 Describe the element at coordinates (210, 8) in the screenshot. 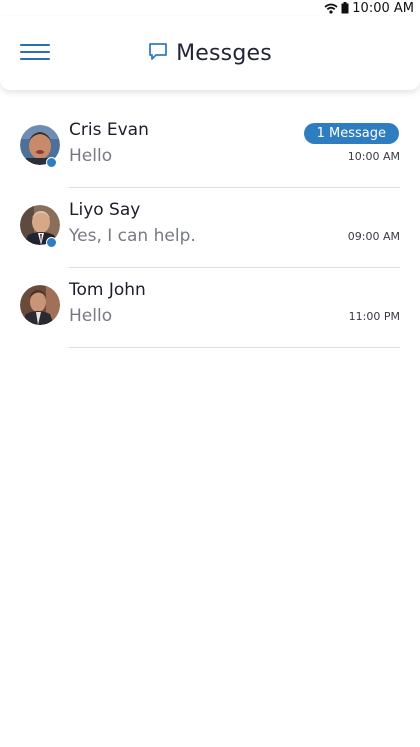

I see `status-bar: 10:00 AM` at that location.